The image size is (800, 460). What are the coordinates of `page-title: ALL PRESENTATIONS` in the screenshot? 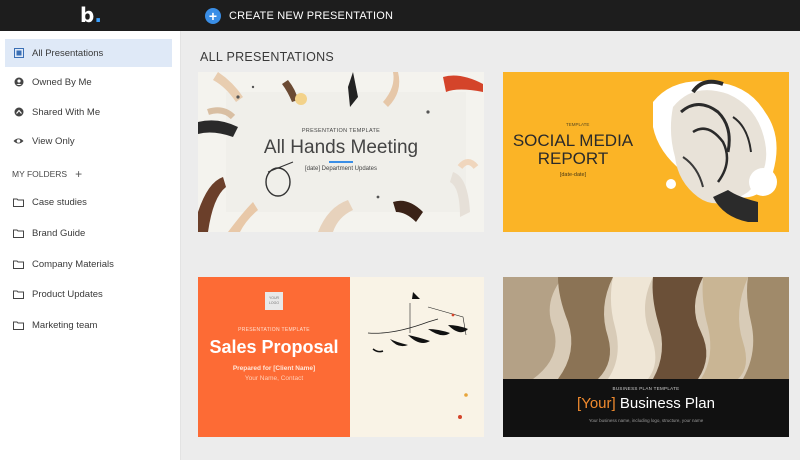 It's located at (267, 57).